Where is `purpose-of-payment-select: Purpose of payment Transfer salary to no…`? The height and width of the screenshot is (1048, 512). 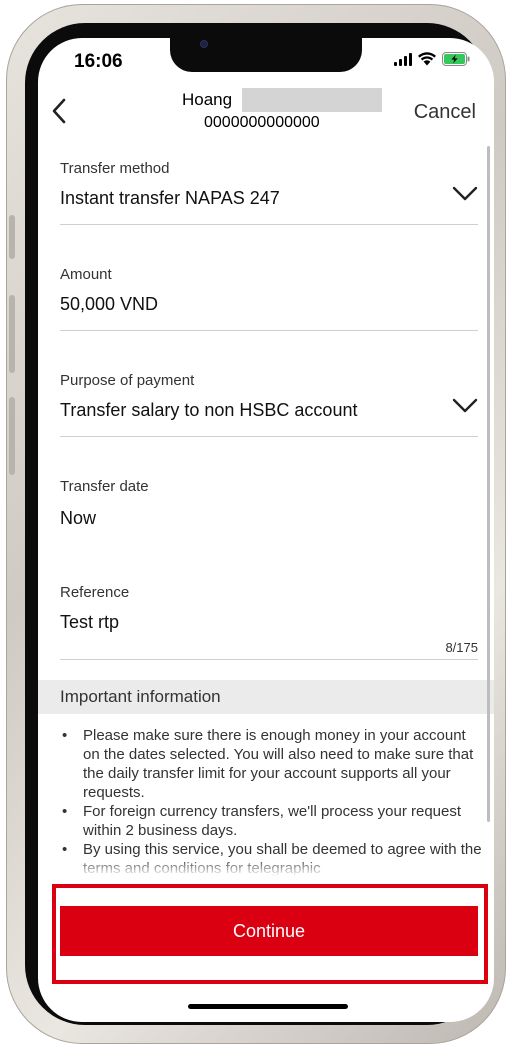
purpose-of-payment-select: Purpose of payment Transfer salary to no… is located at coordinates (269, 405).